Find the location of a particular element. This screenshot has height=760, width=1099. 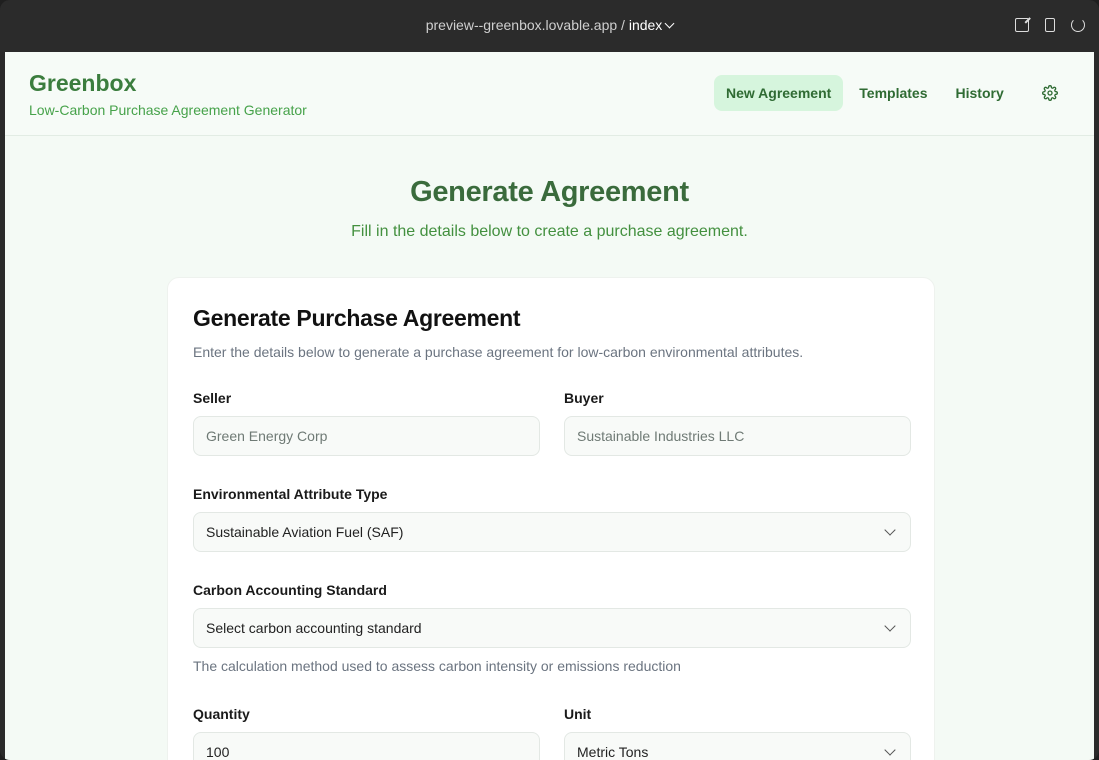

mobile-view-icon is located at coordinates (1050, 25).